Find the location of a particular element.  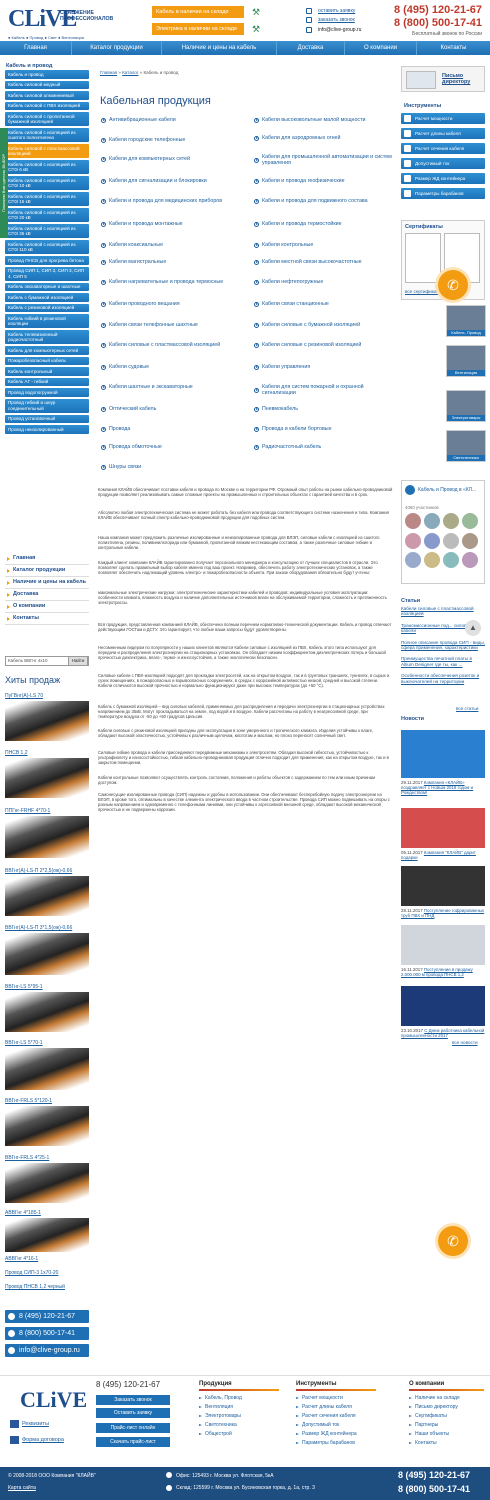

hit-name: ВВГнг-FRLS 4*25-1 is located at coordinates (47, 1158).